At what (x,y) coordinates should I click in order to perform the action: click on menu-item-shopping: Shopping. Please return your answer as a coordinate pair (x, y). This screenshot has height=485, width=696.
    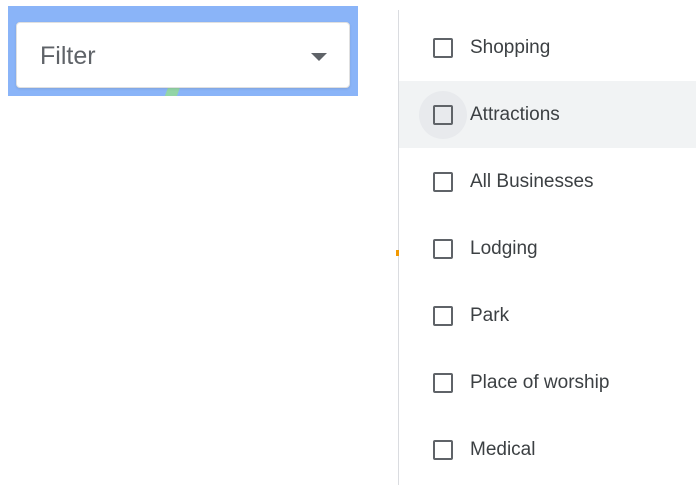
    Looking at the image, I should click on (547, 47).